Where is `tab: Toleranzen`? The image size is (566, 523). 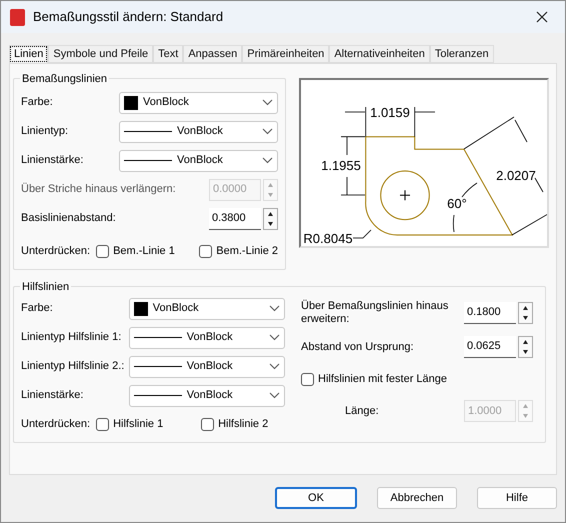
tab: Toleranzen is located at coordinates (462, 54).